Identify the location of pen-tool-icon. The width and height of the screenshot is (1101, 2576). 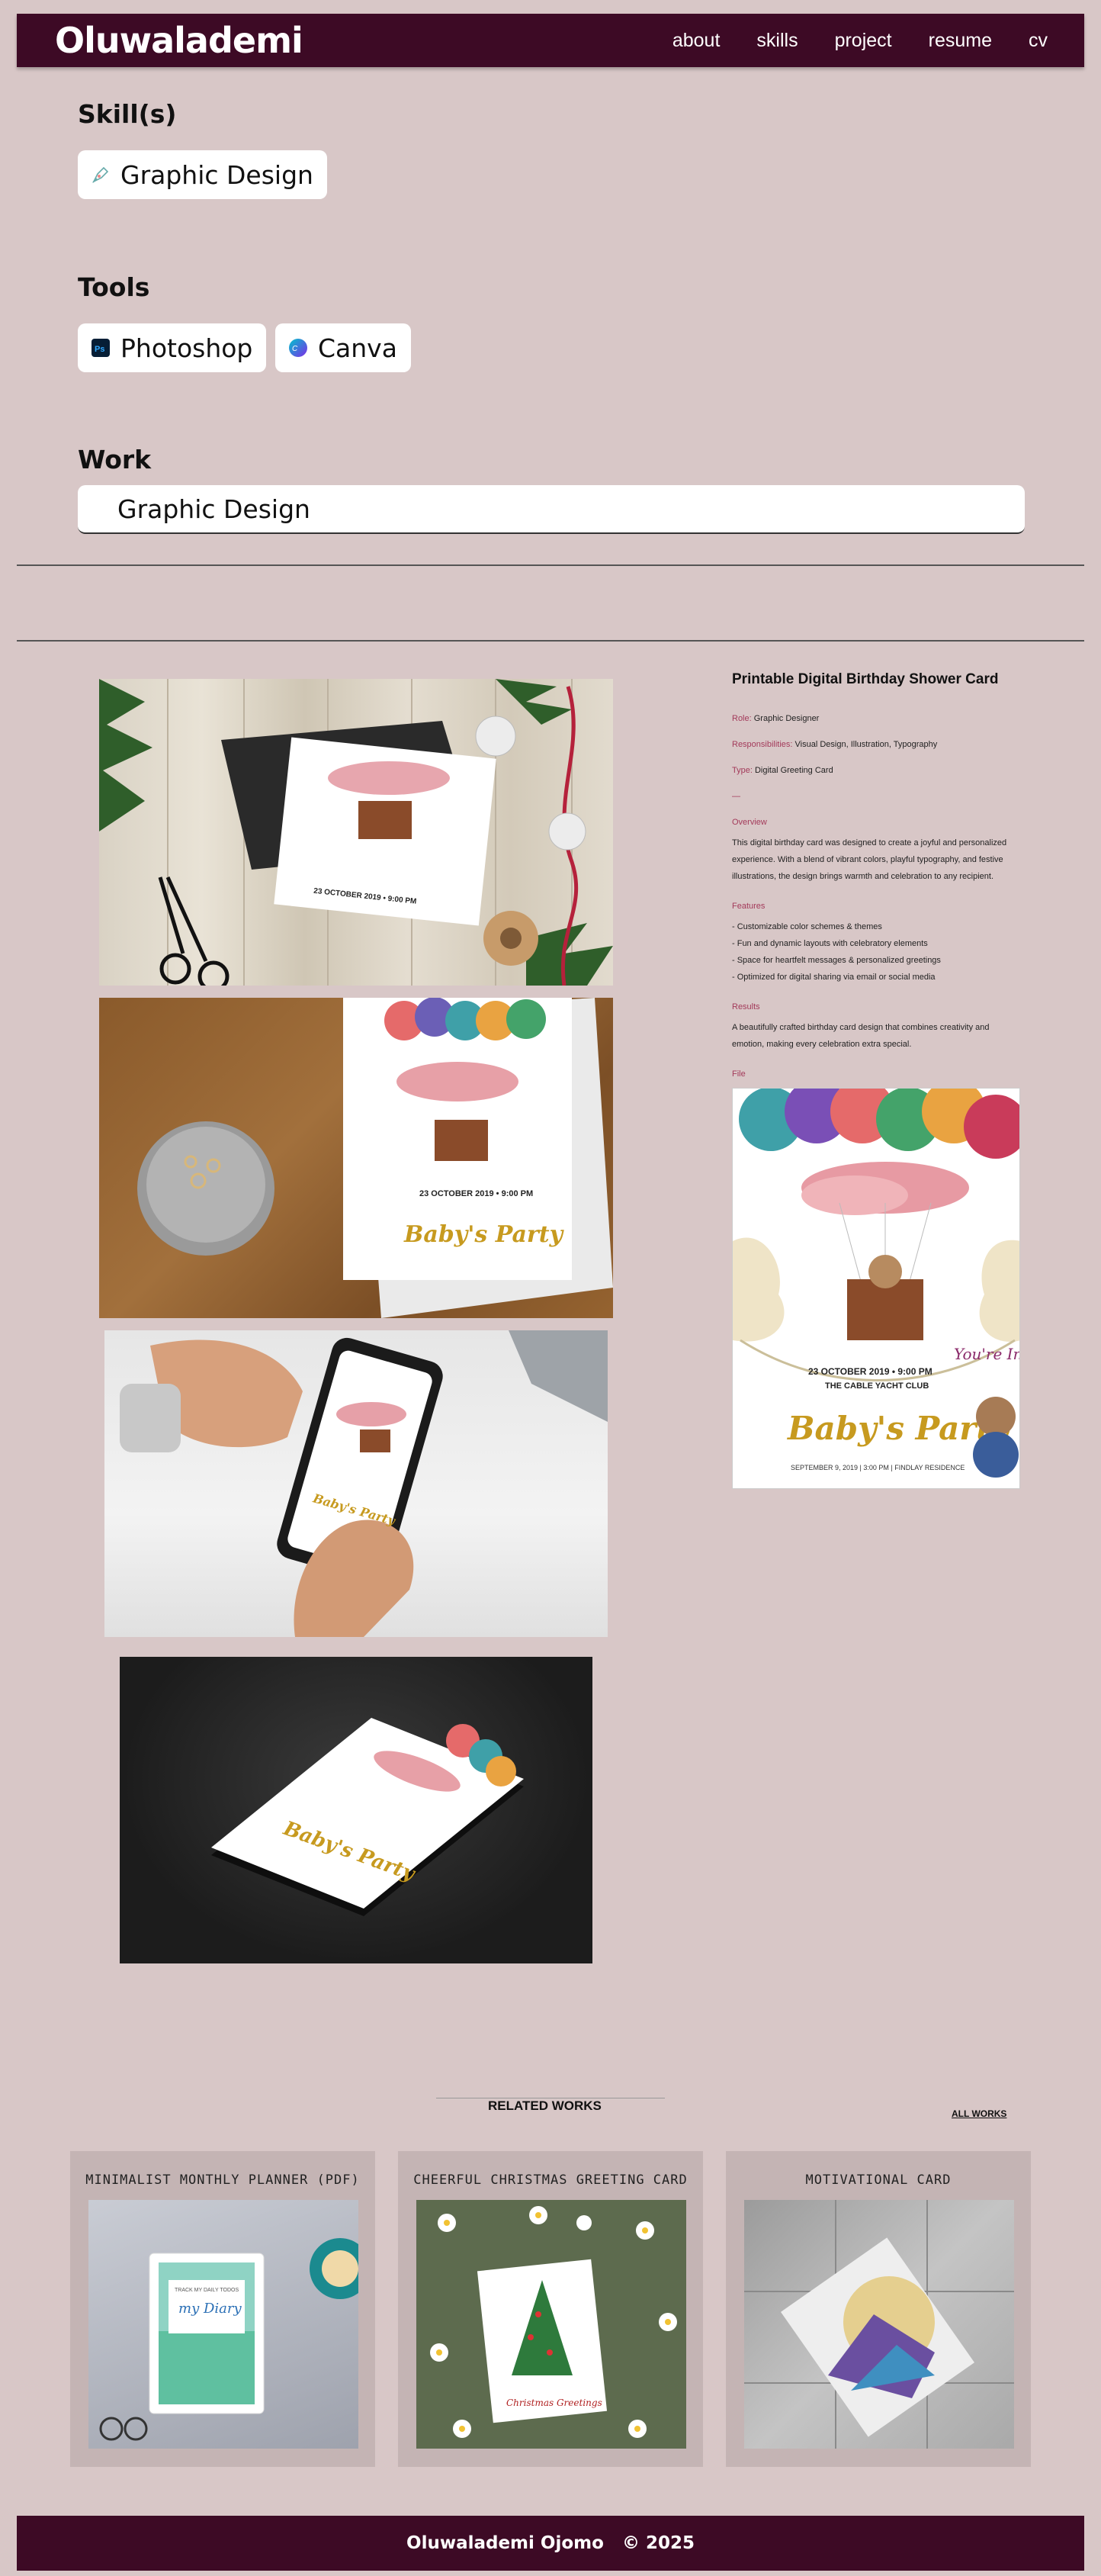
(101, 174).